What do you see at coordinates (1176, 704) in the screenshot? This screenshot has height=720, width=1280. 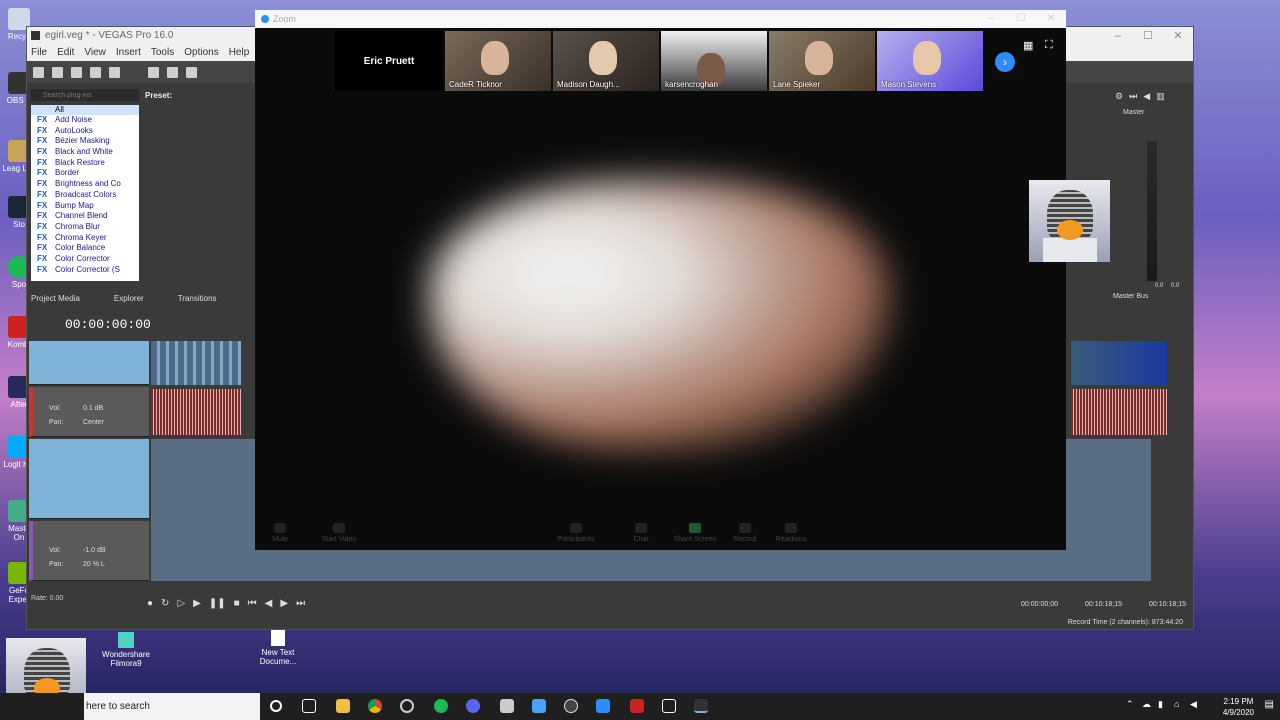 I see `network-icon: ⌂` at bounding box center [1176, 704].